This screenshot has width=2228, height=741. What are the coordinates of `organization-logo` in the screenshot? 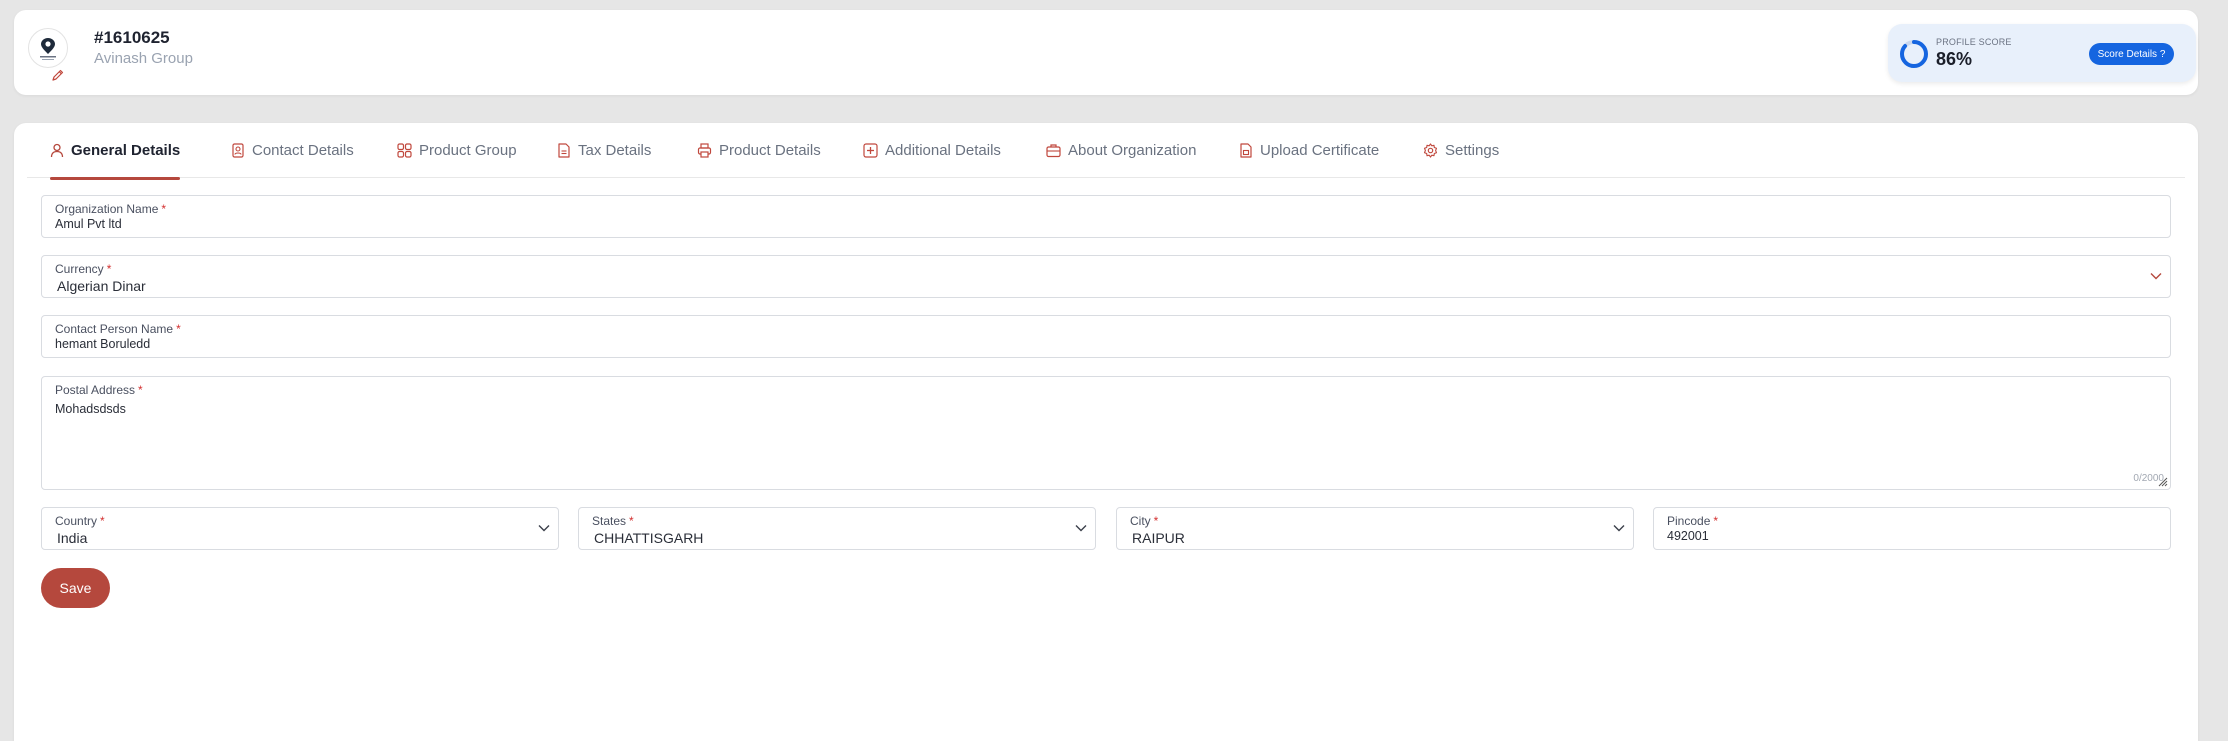 It's located at (48, 48).